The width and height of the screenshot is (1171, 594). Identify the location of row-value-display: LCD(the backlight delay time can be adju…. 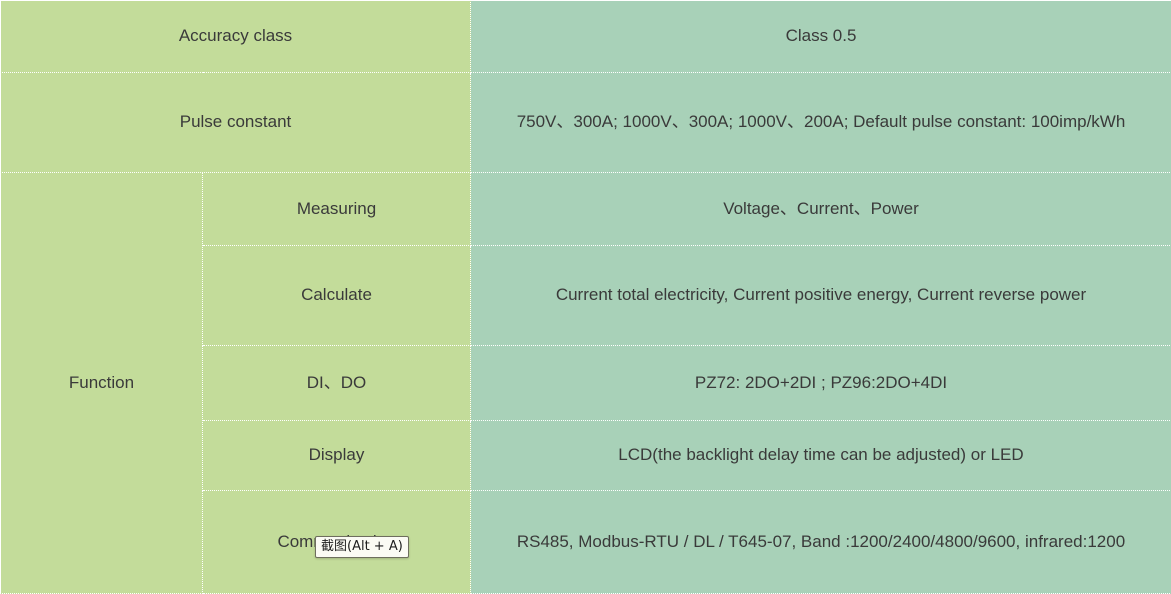
(821, 456).